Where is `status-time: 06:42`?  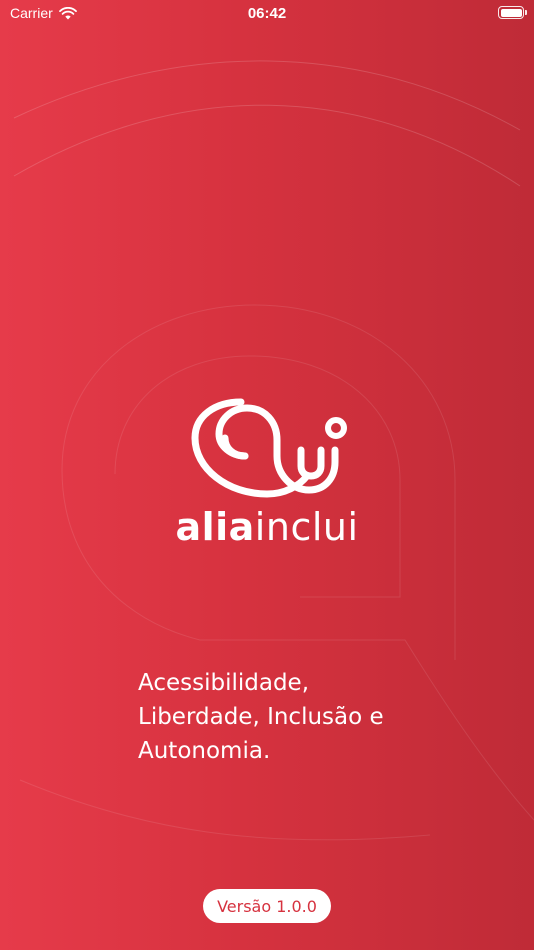
status-time: 06:42 is located at coordinates (267, 13).